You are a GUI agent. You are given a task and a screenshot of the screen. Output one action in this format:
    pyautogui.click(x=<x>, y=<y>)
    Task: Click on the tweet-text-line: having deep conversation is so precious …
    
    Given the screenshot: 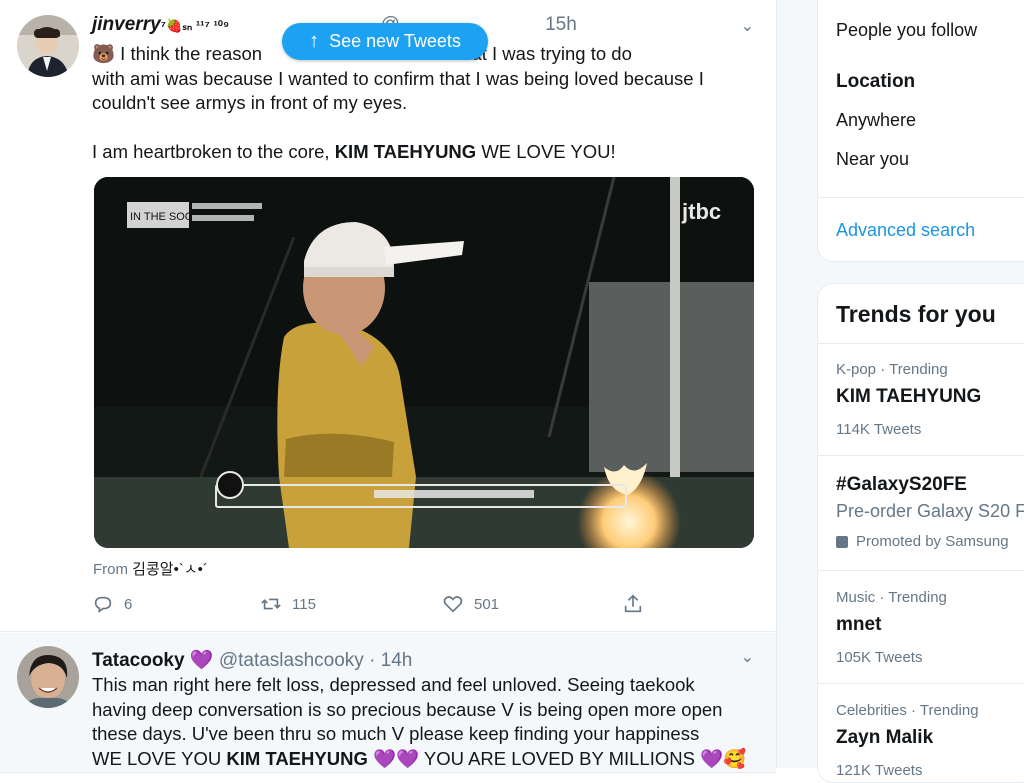 What is the action you would take?
    pyautogui.click(x=407, y=709)
    